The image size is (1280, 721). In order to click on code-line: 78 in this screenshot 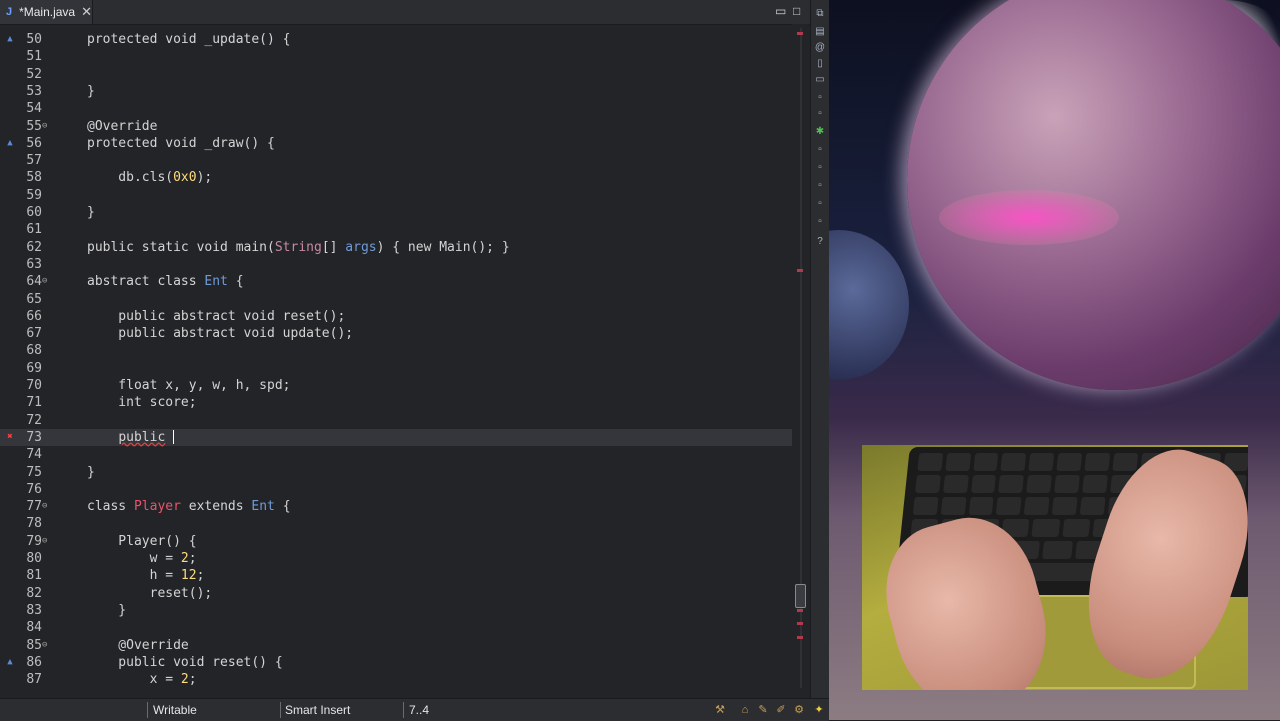, I will do `click(396, 523)`.